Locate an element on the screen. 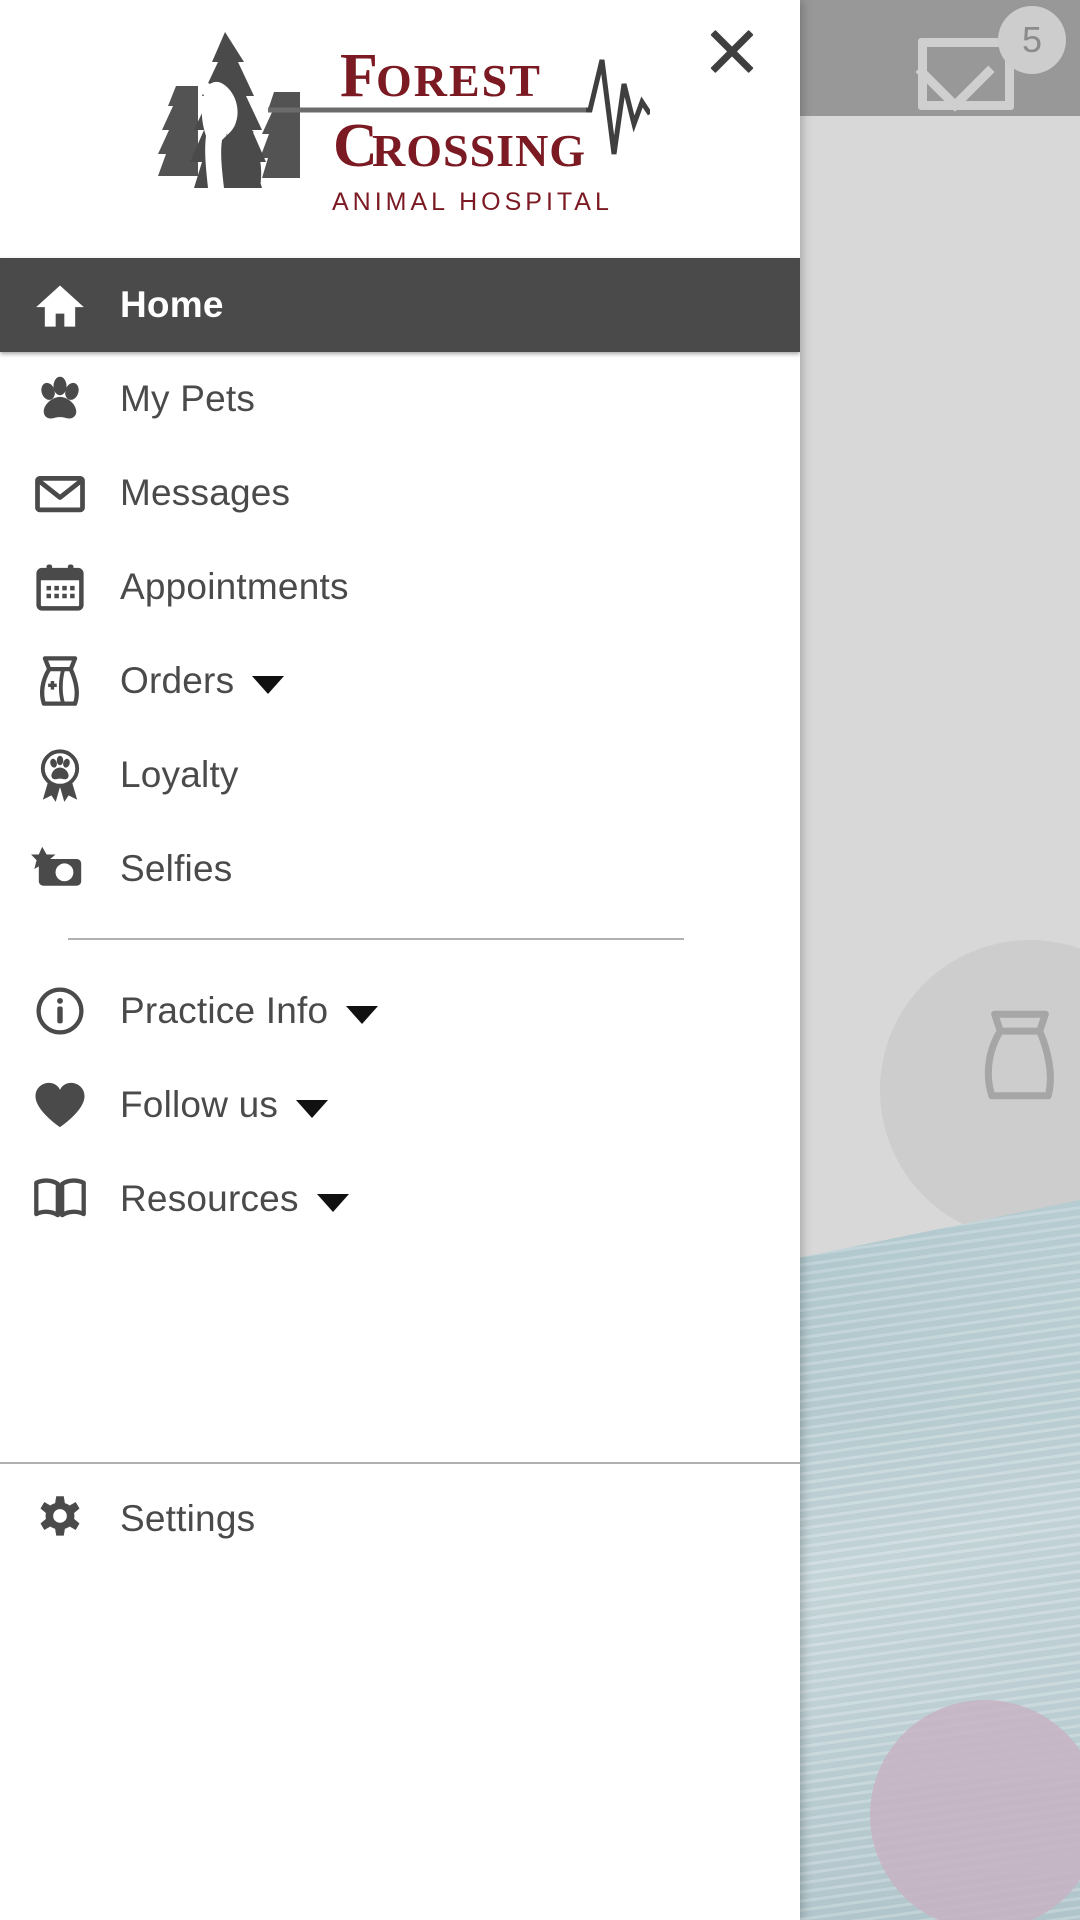  sidebar-item-label: Practice Info is located at coordinates (224, 1010).